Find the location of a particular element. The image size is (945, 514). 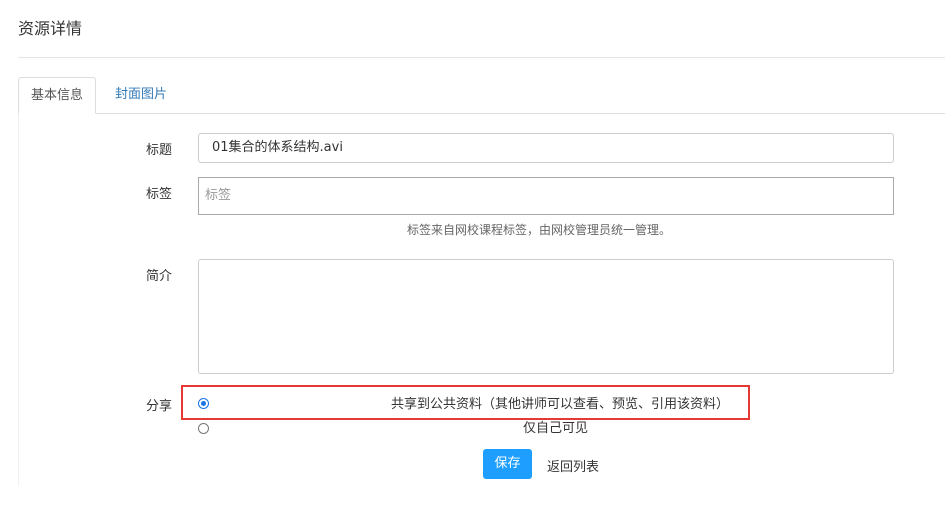

title-input: 01集合的体系结构.avi is located at coordinates (546, 148).